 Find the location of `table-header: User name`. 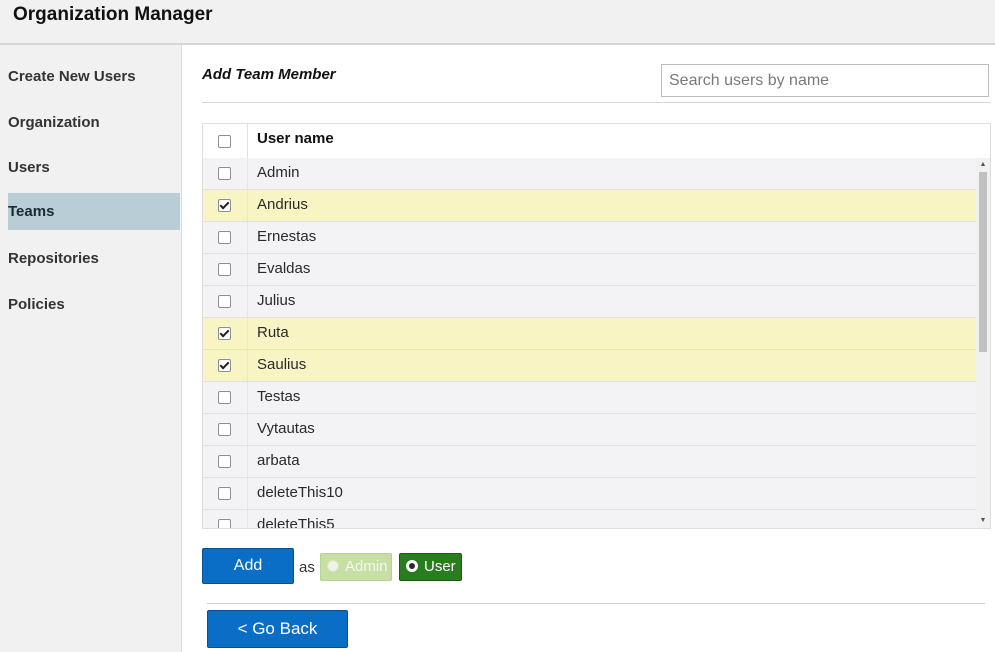

table-header: User name is located at coordinates (596, 141).